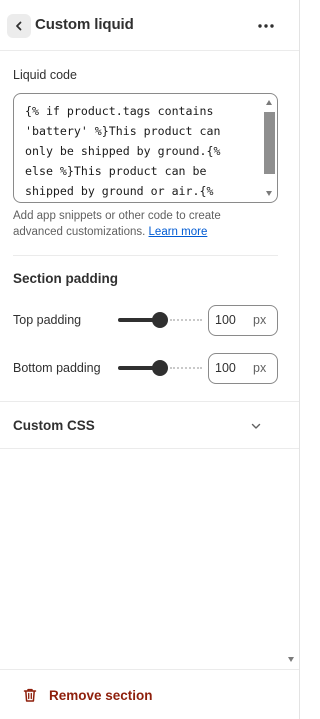 This screenshot has height=719, width=320. I want to click on custom-css-title: Custom CSS, so click(54, 425).